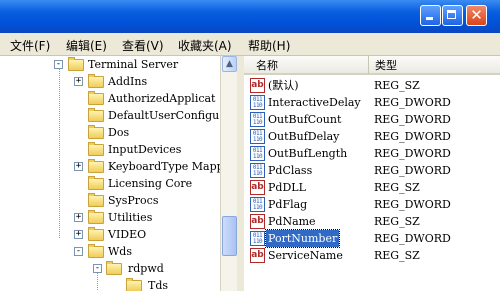  Describe the element at coordinates (164, 166) in the screenshot. I see `tree-node-label: KeyboardType Mappi` at that location.